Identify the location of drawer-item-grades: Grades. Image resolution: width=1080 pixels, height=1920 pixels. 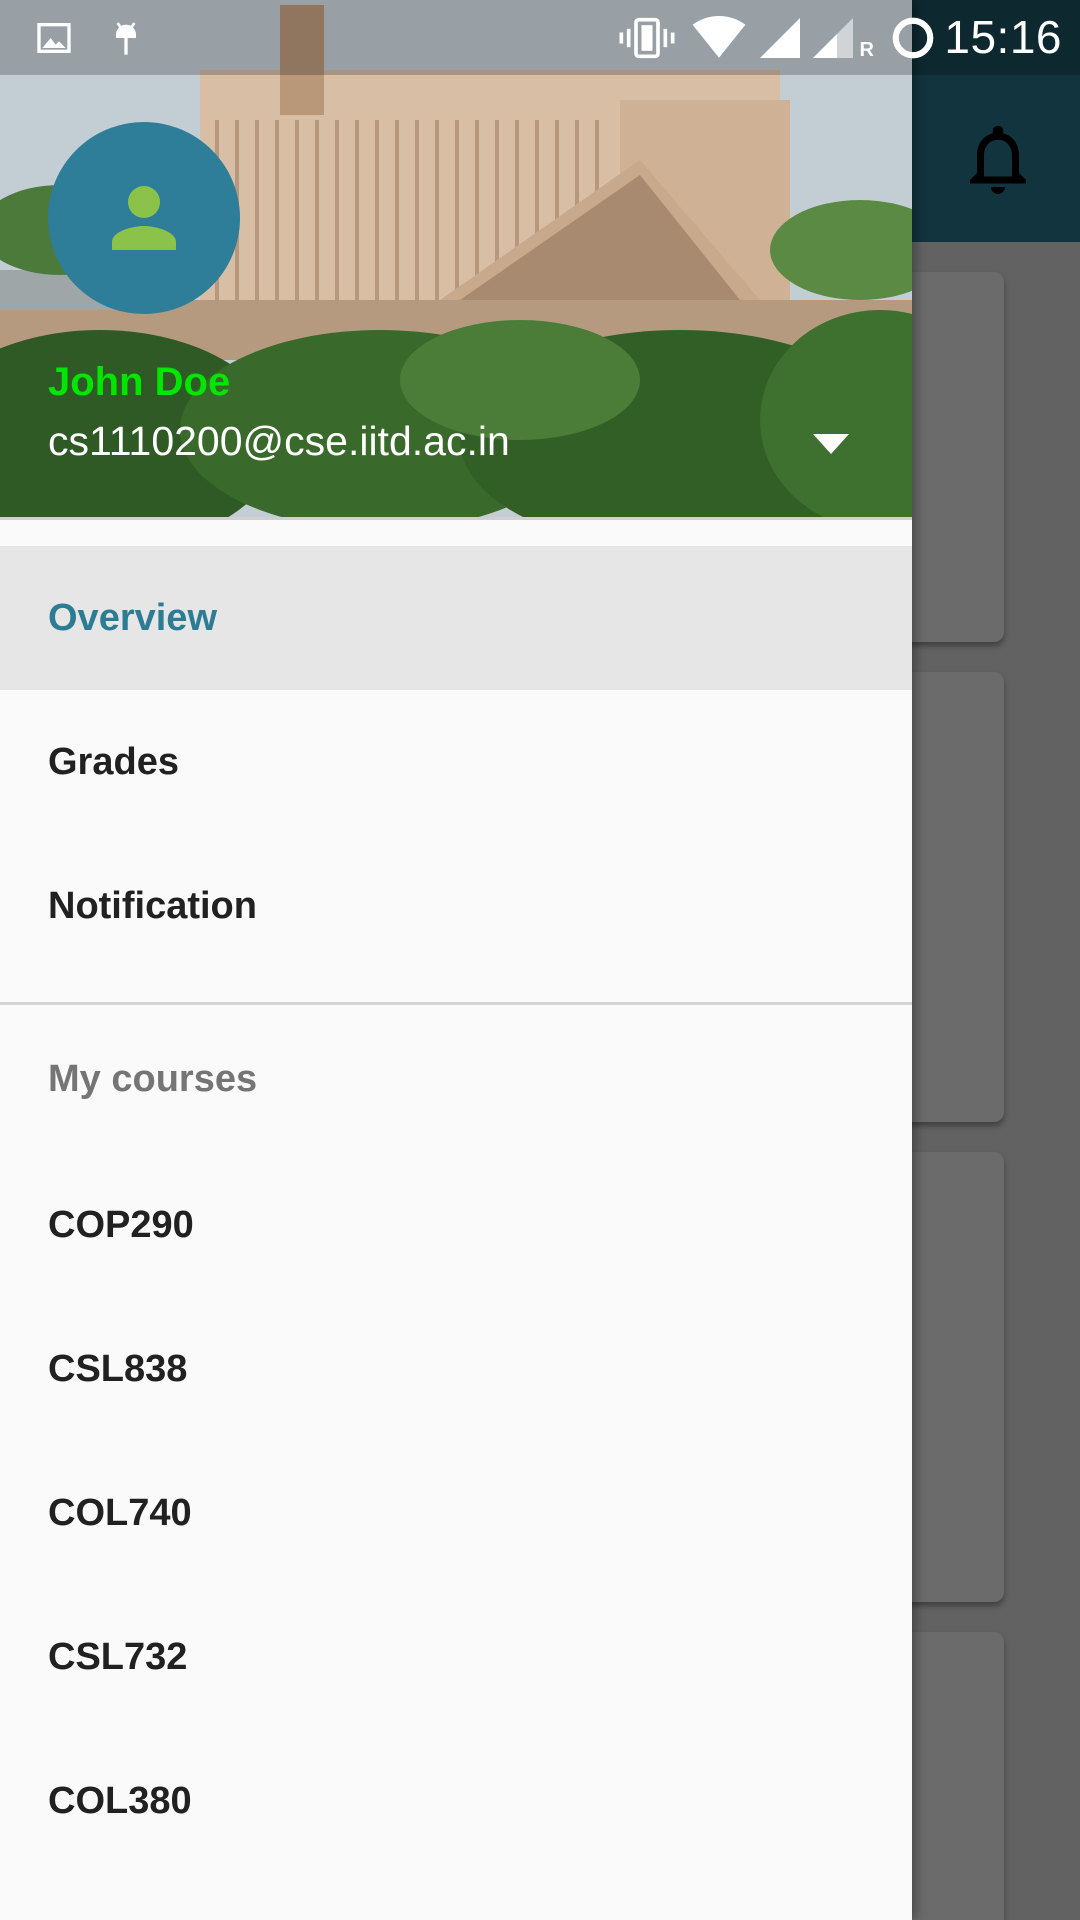
(456, 762).